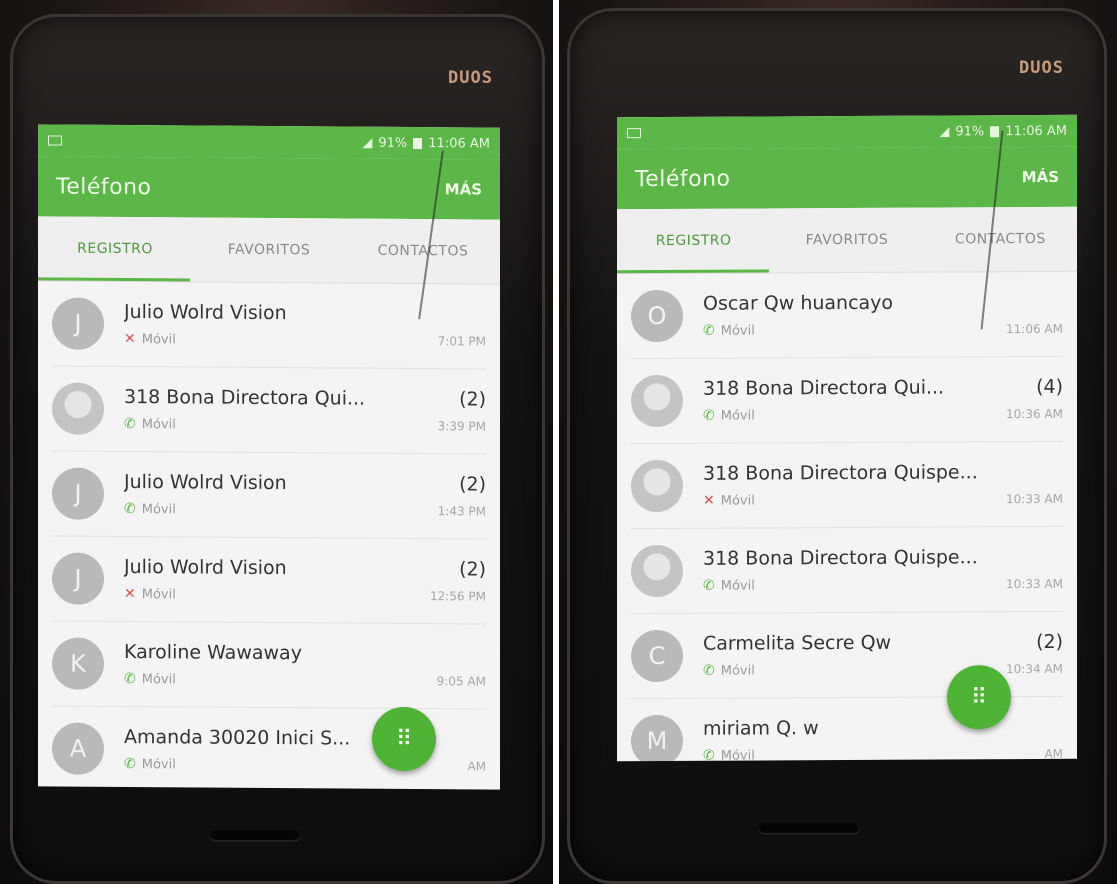  I want to click on row-body: Julio Wolrd Vision ✕ Móvil 7:01 PM, so click(305, 325).